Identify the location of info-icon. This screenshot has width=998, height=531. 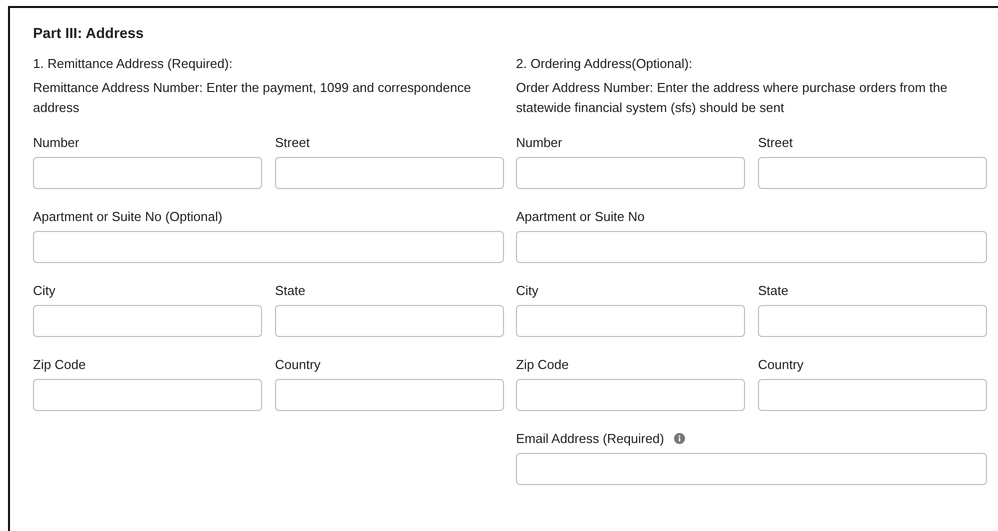
(680, 438).